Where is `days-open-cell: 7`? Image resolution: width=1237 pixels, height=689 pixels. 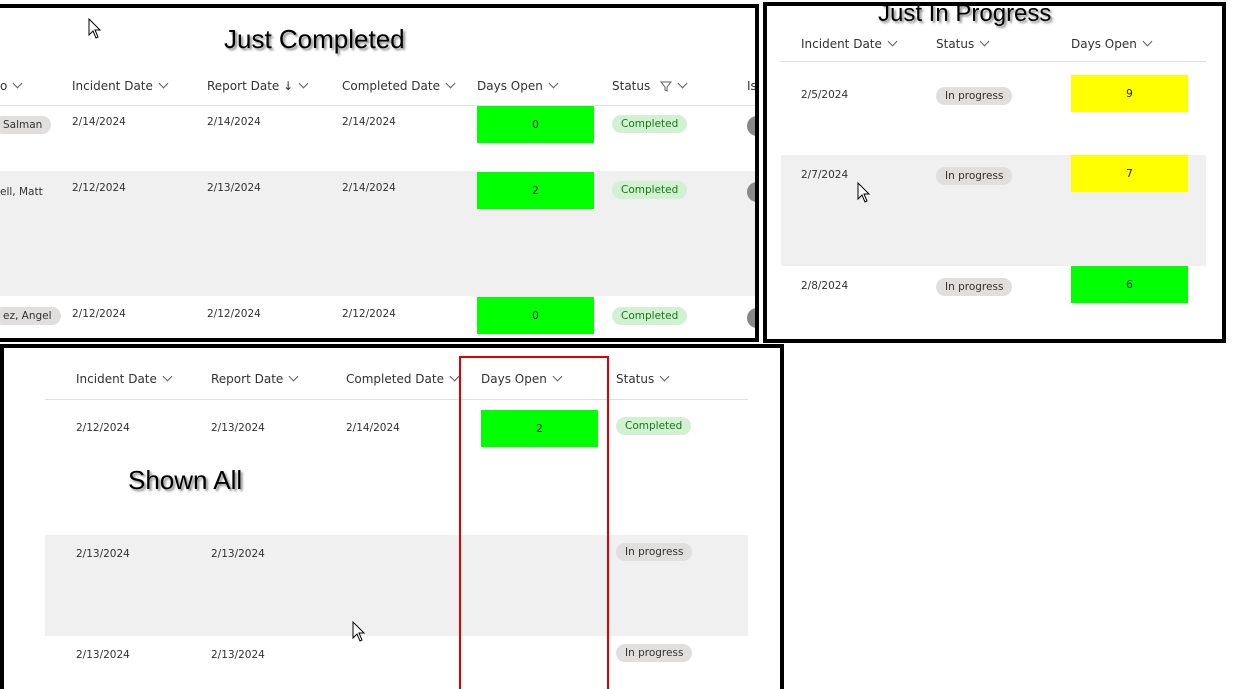 days-open-cell: 7 is located at coordinates (1129, 173).